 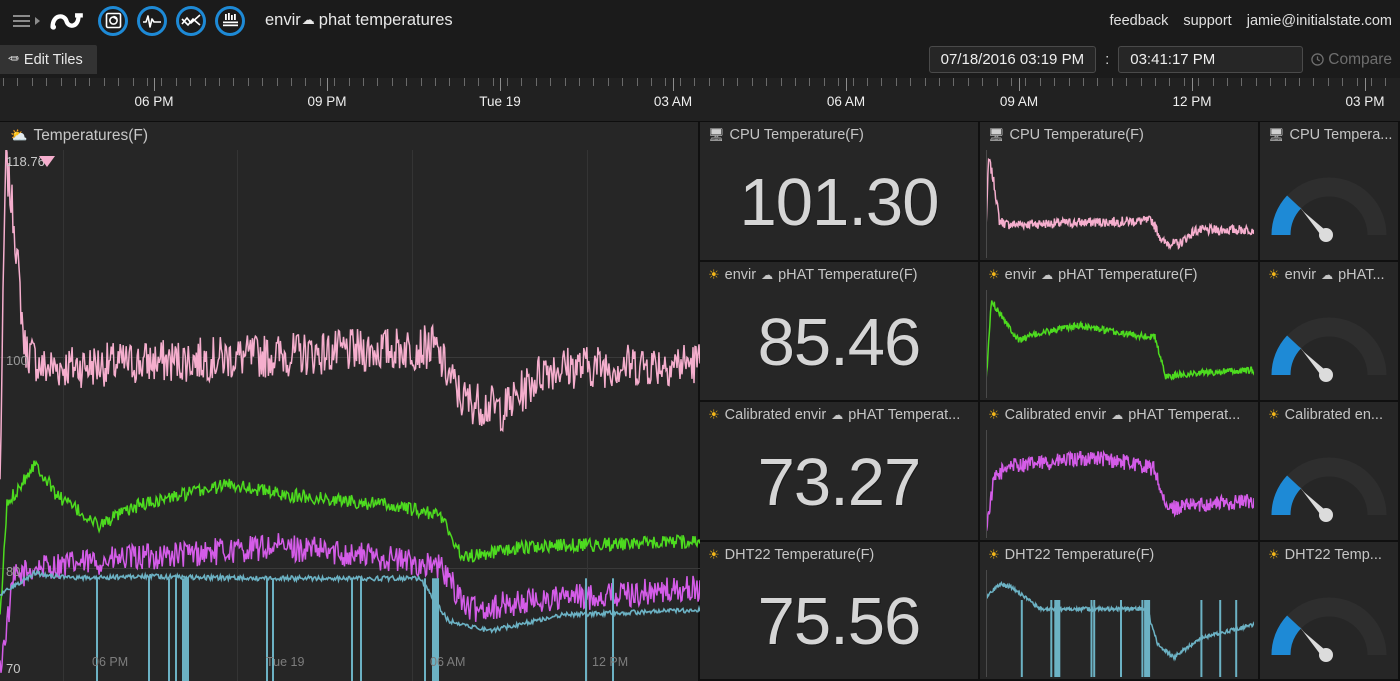 What do you see at coordinates (13, 668) in the screenshot?
I see `chart-y-axis-label: 70` at bounding box center [13, 668].